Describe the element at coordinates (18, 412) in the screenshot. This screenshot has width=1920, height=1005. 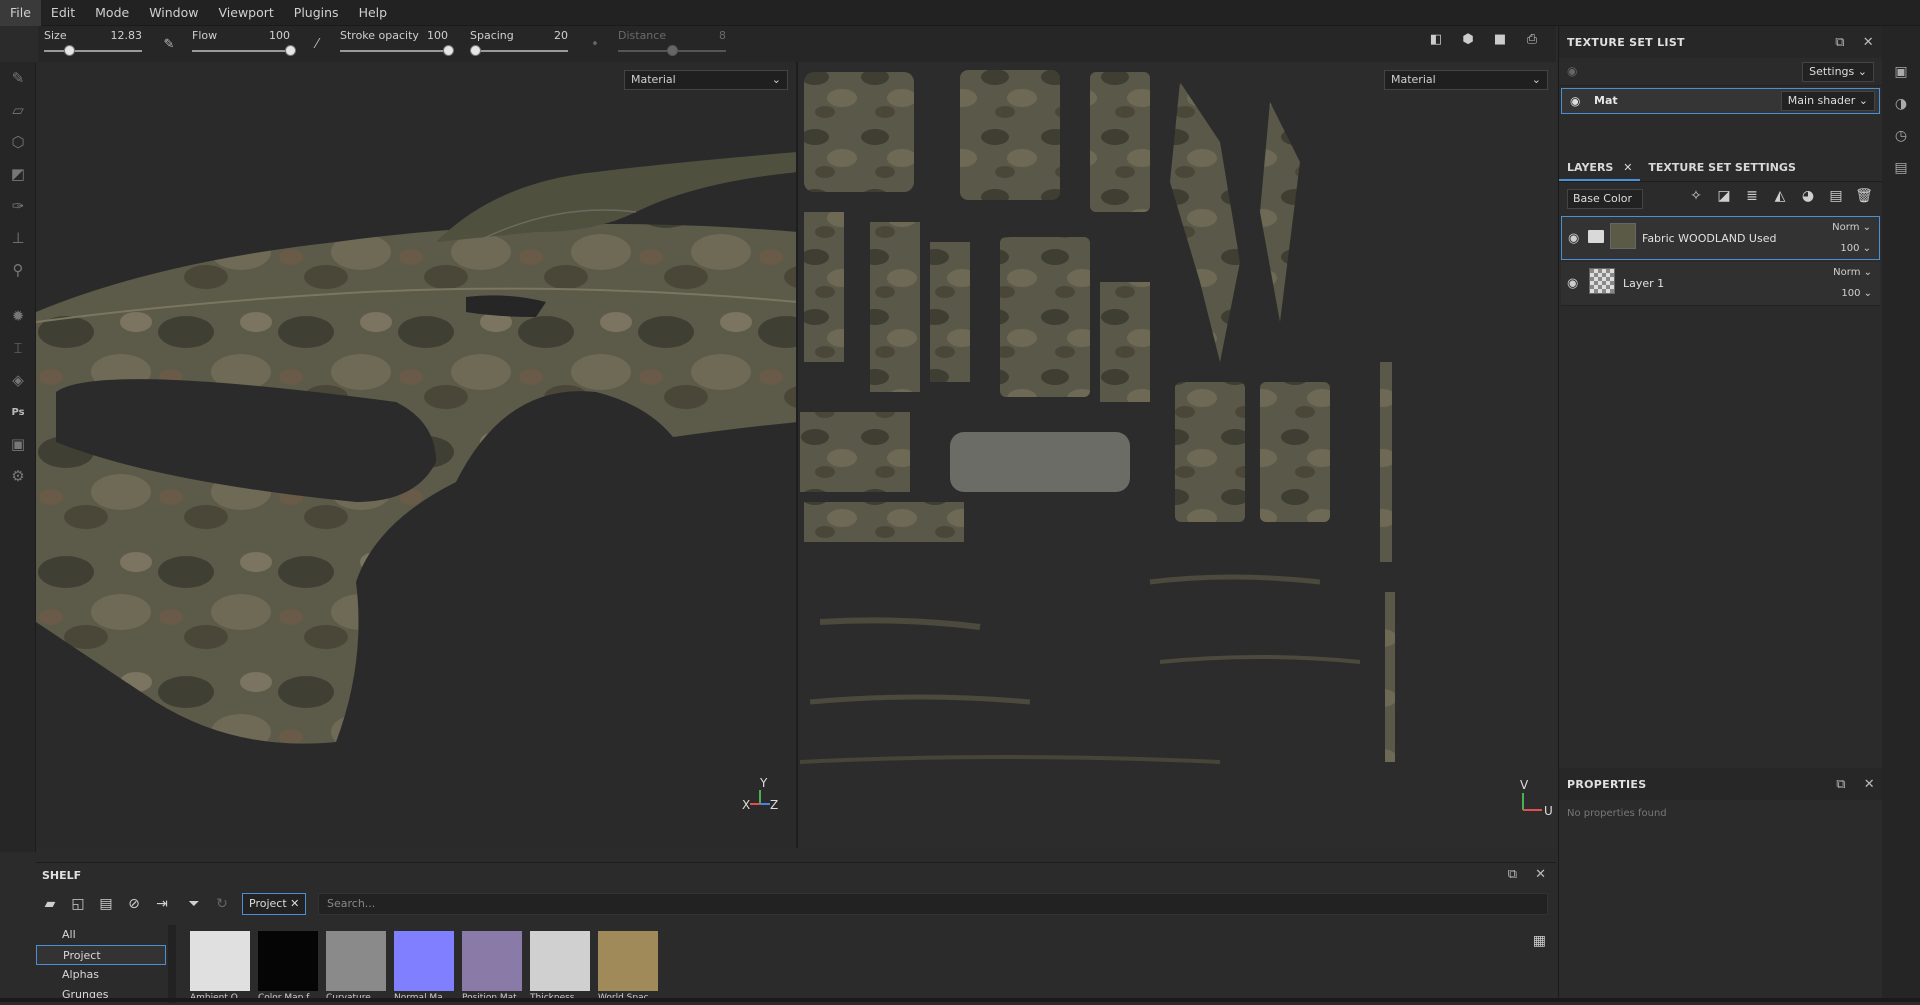
I see `photoshop-icon: Ps` at that location.